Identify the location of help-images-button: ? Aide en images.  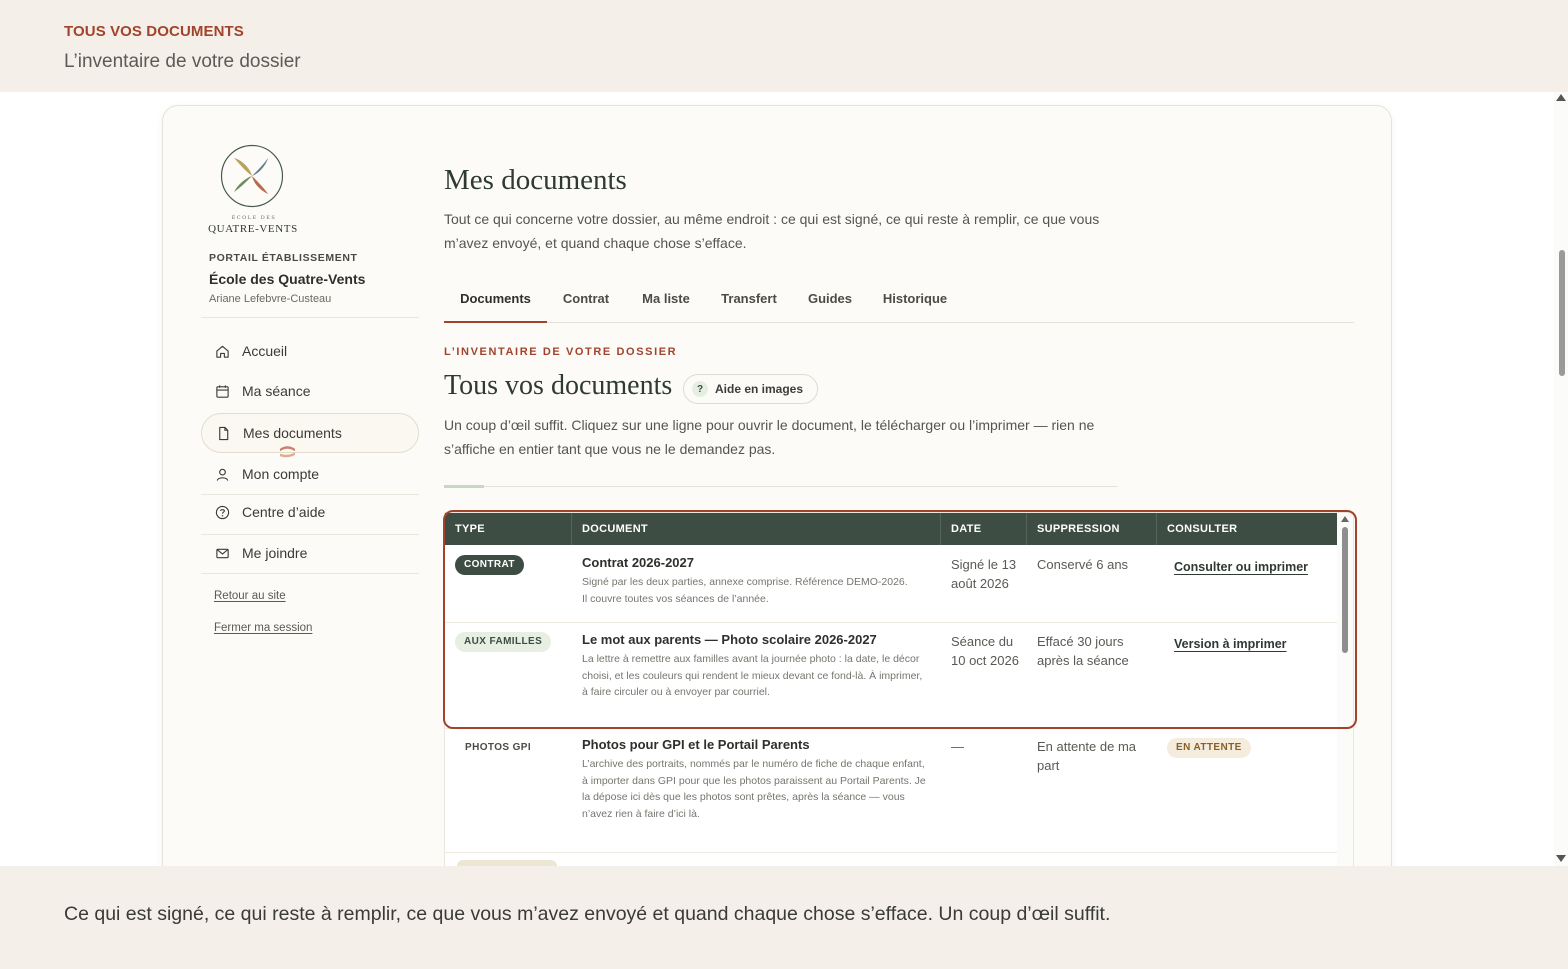
(750, 389).